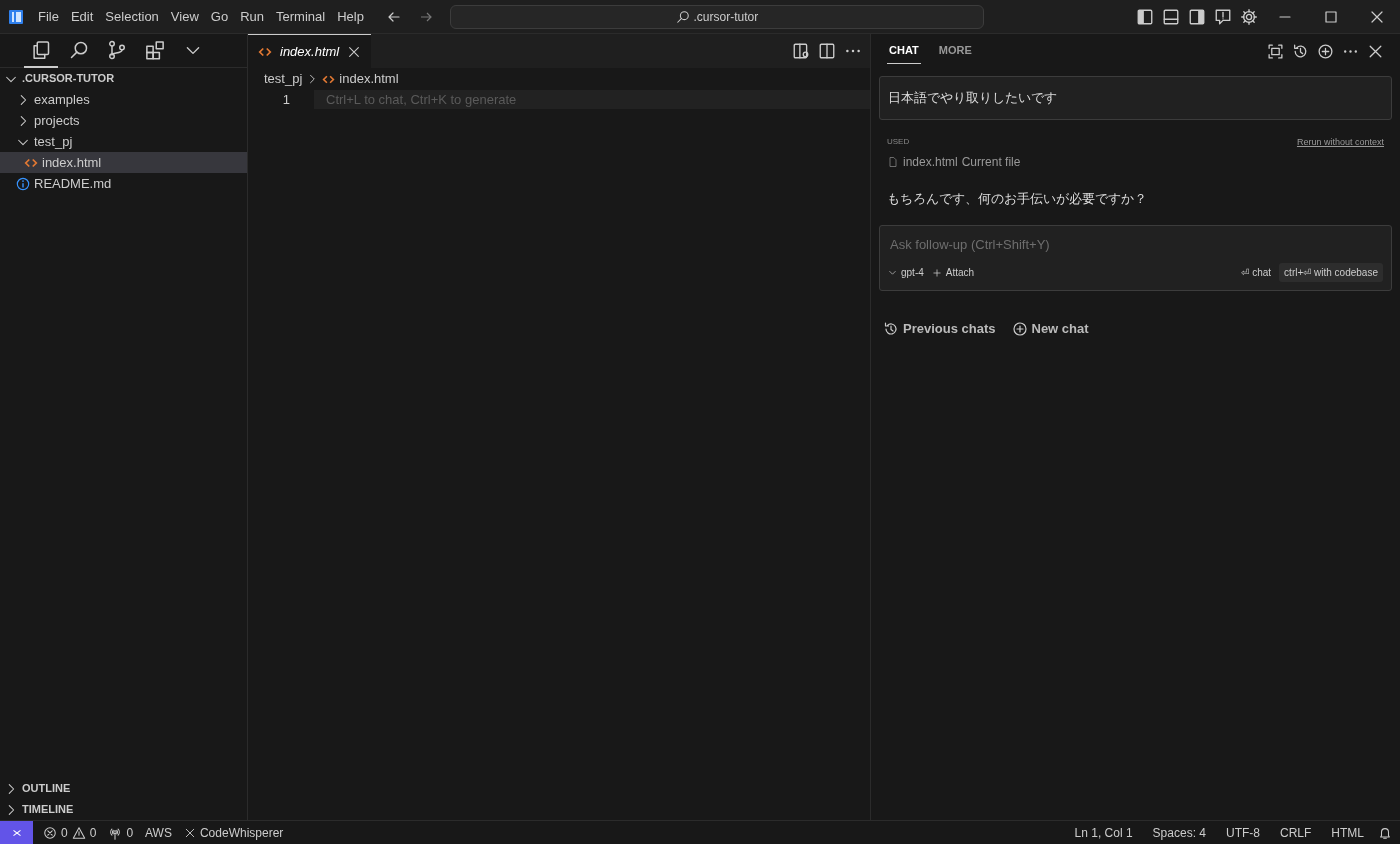 The image size is (1400, 844). I want to click on remote-button, so click(16, 832).